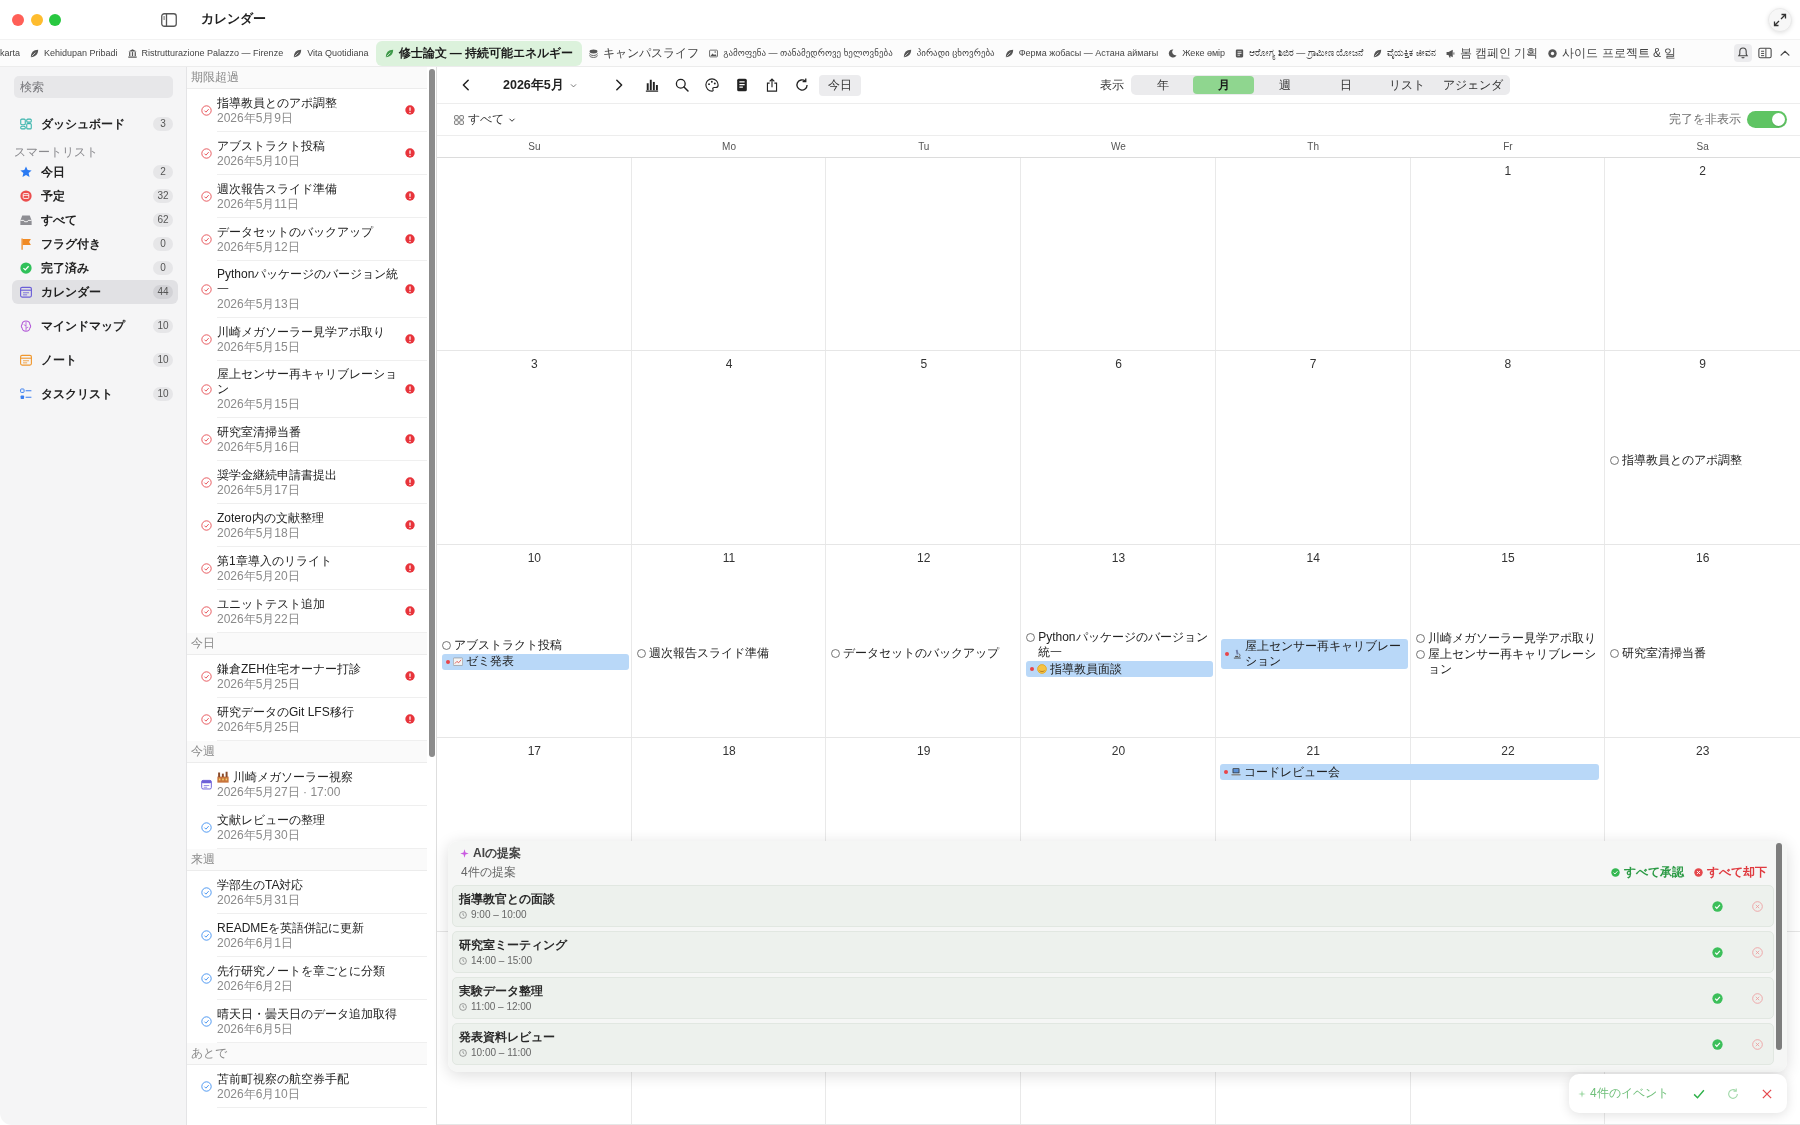 Image resolution: width=1800 pixels, height=1125 pixels. I want to click on toggle-switch, so click(1767, 119).